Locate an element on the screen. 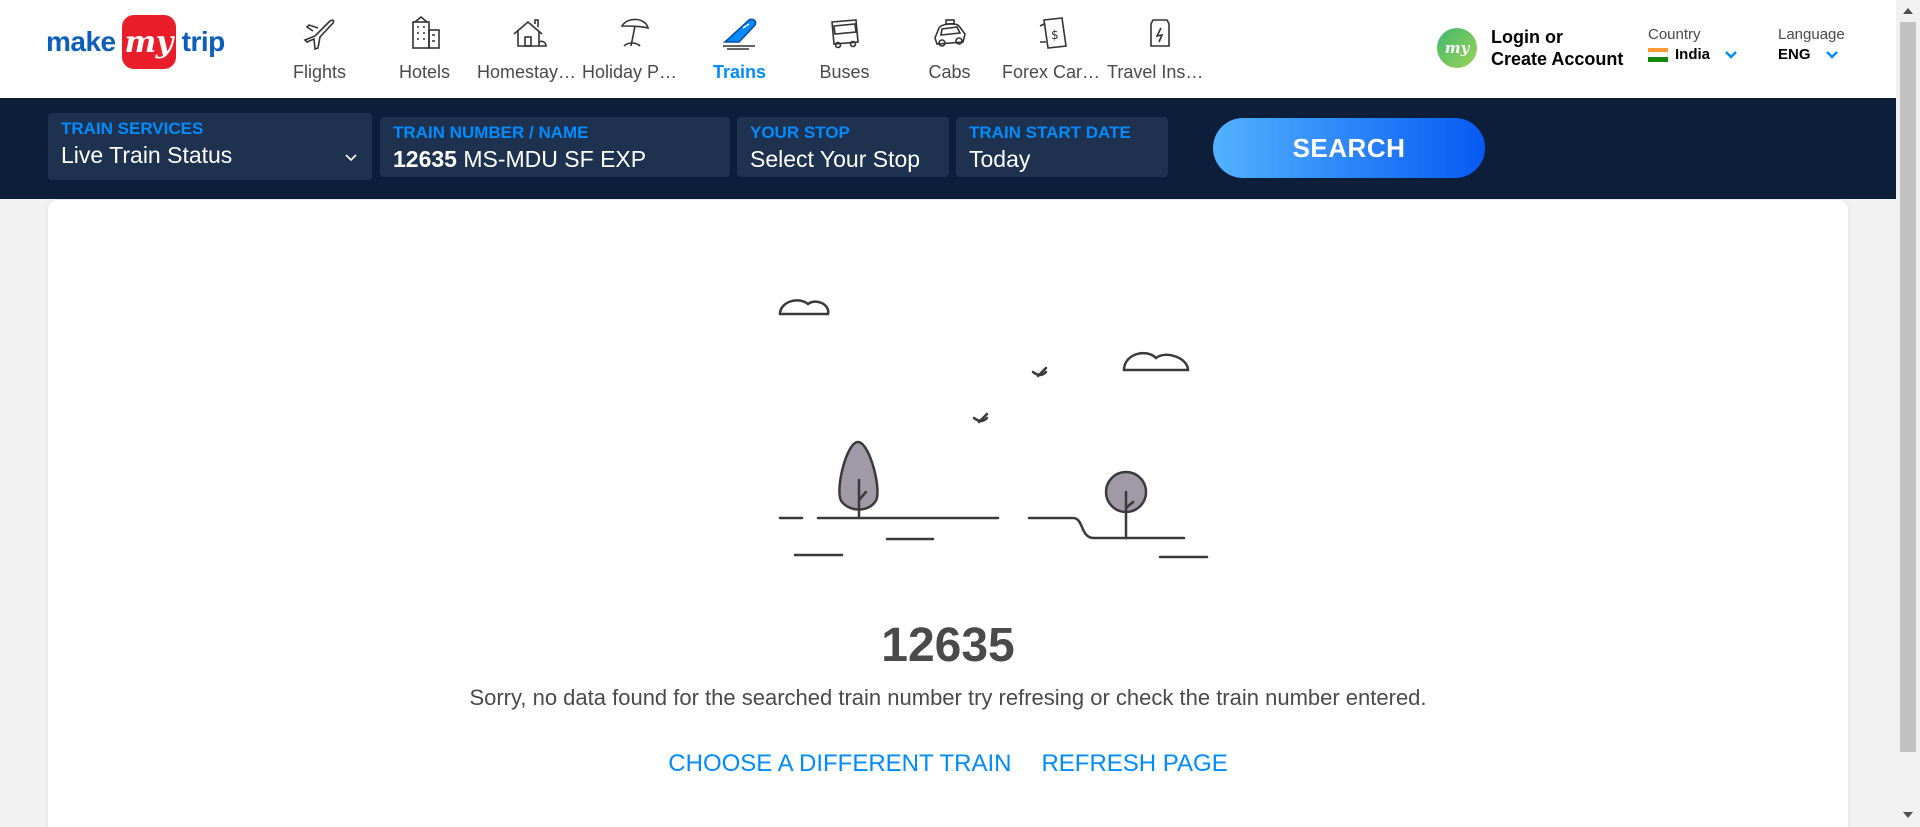 This screenshot has width=1920, height=827. country-value: India is located at coordinates (1693, 54).